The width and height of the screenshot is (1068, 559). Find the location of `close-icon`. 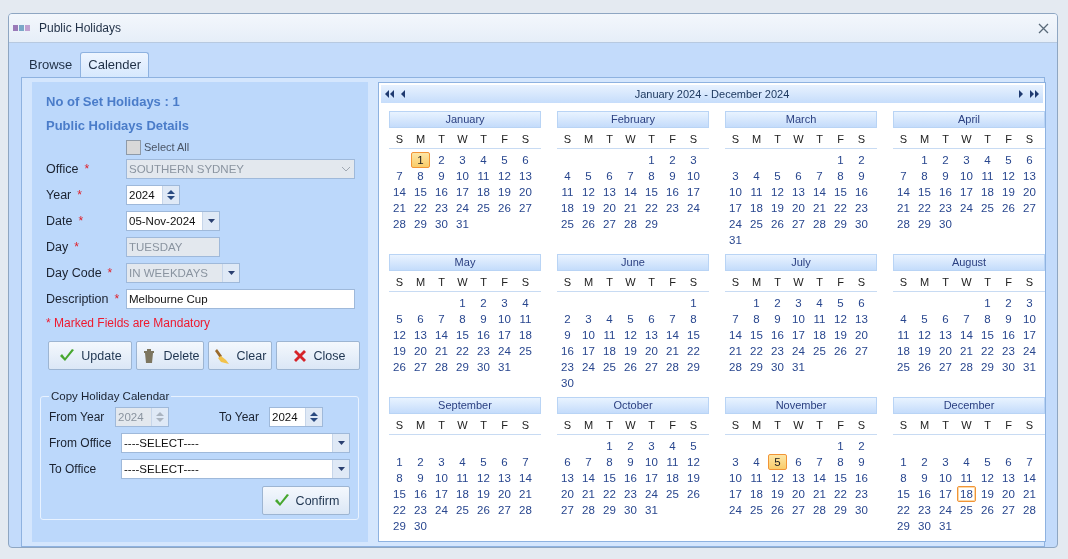

close-icon is located at coordinates (1043, 28).